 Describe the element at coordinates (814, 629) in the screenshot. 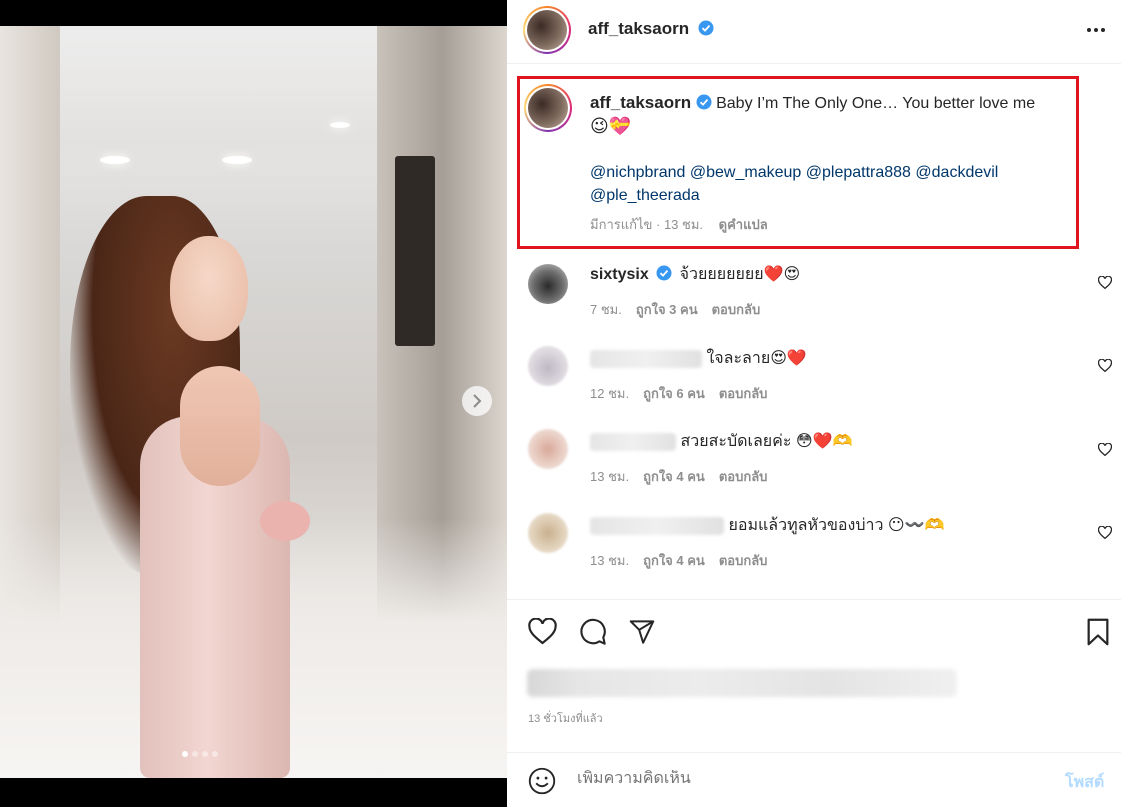

I see `action-bar` at that location.